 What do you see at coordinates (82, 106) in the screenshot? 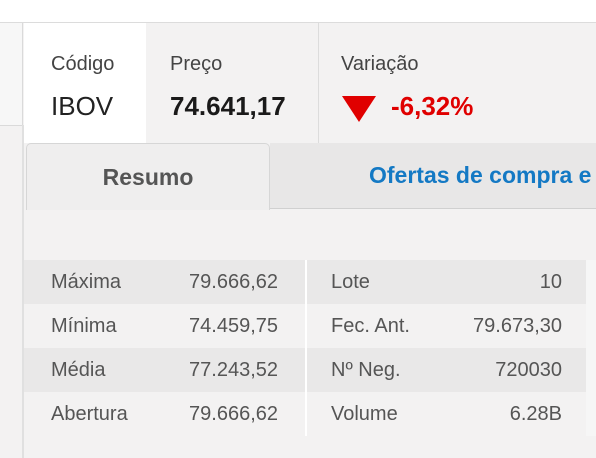
I see `code-value: IBOV` at bounding box center [82, 106].